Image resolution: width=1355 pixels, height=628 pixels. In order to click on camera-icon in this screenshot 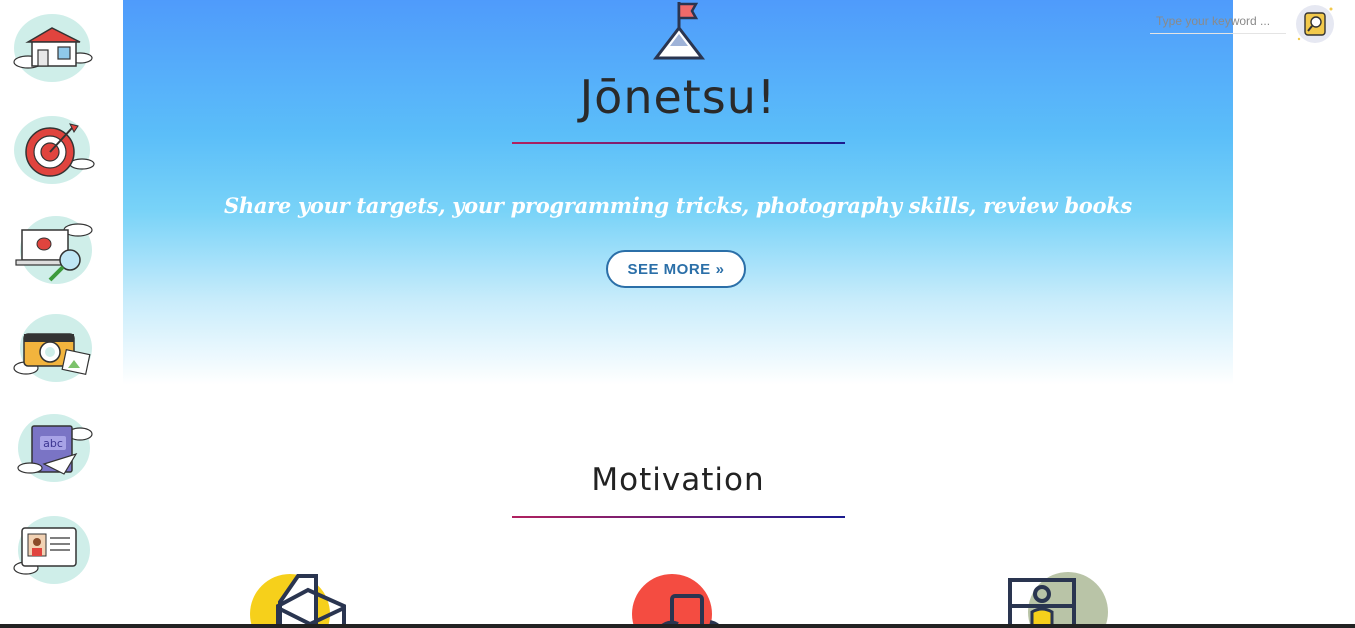, I will do `click(52, 348)`.